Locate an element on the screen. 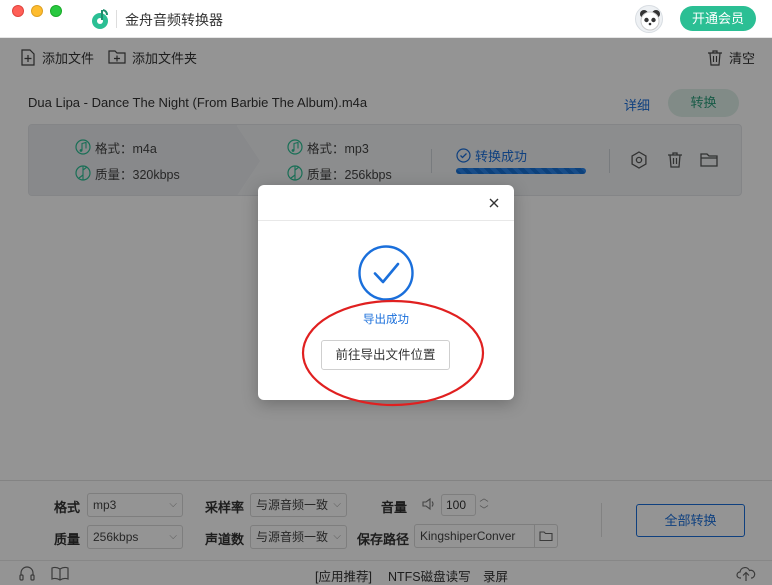  app-title: 金舟音频转换器 is located at coordinates (174, 20).